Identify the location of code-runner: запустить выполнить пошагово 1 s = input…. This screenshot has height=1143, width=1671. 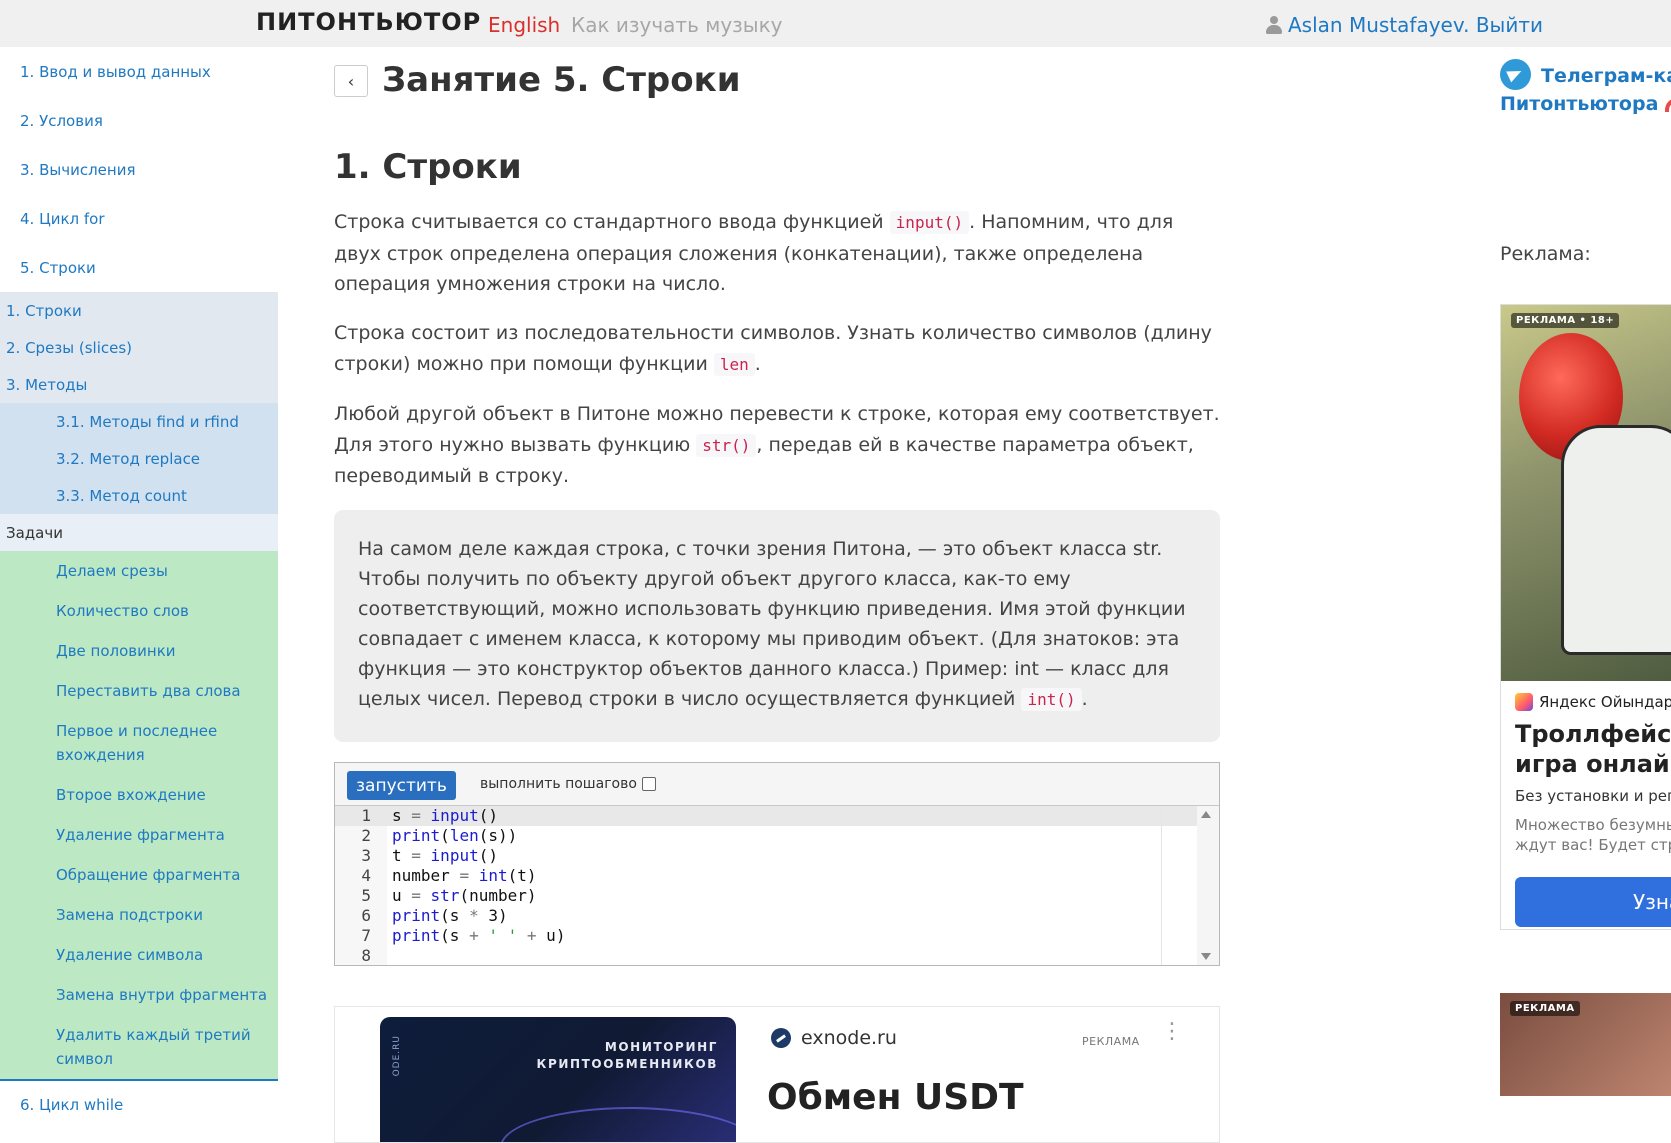
(777, 864).